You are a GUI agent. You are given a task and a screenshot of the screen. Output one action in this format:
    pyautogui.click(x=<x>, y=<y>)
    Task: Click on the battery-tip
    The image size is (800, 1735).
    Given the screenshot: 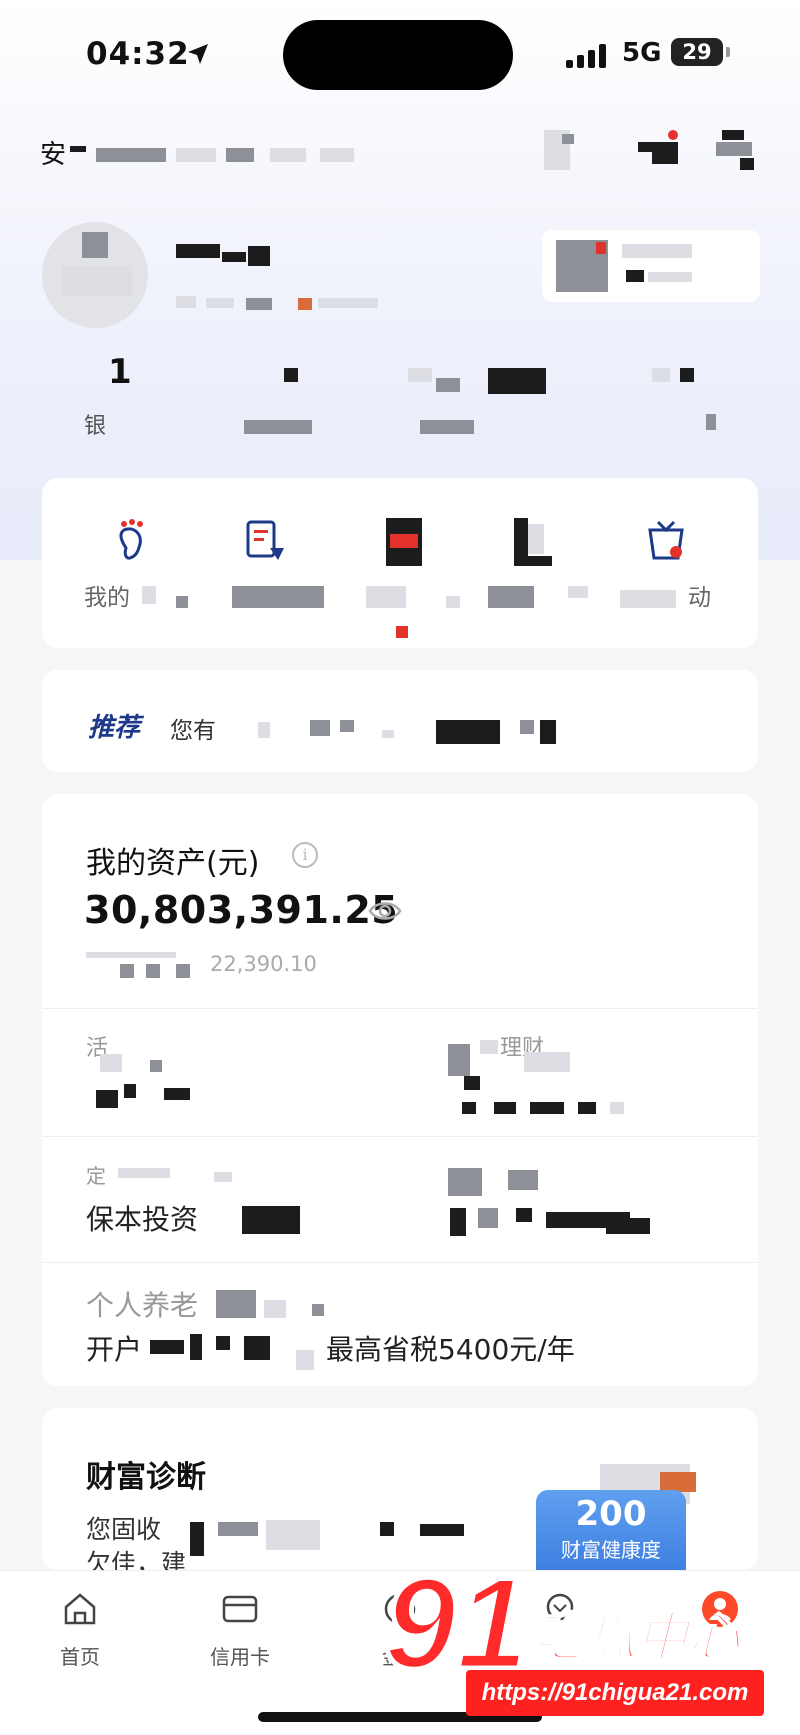 What is the action you would take?
    pyautogui.click(x=728, y=52)
    